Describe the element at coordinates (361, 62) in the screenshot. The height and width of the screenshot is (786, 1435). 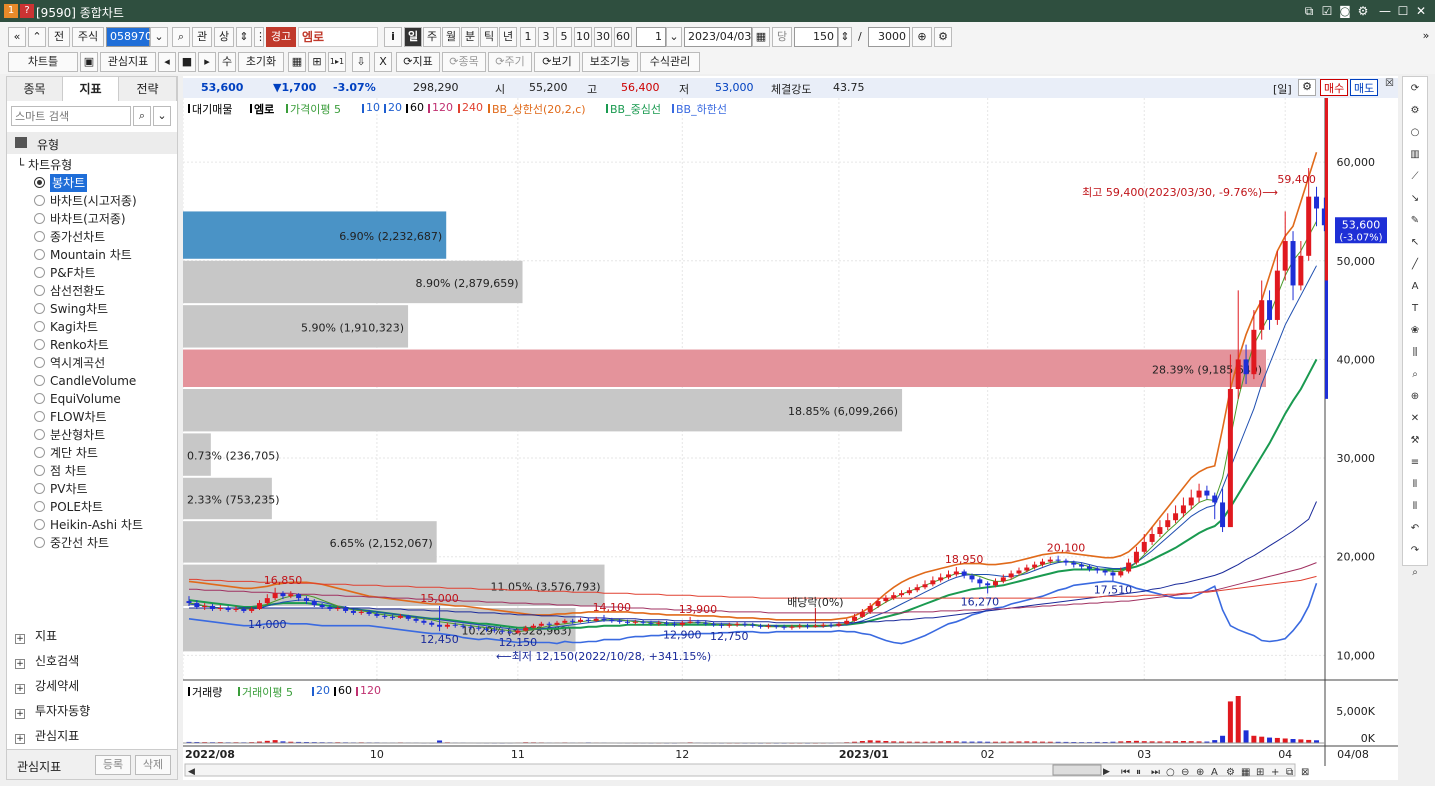
I see `pin-icon: ⇩` at that location.